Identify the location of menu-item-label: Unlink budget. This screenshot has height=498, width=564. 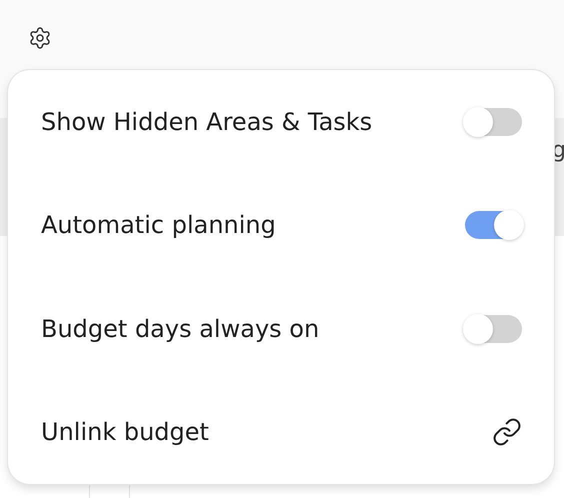
(125, 432).